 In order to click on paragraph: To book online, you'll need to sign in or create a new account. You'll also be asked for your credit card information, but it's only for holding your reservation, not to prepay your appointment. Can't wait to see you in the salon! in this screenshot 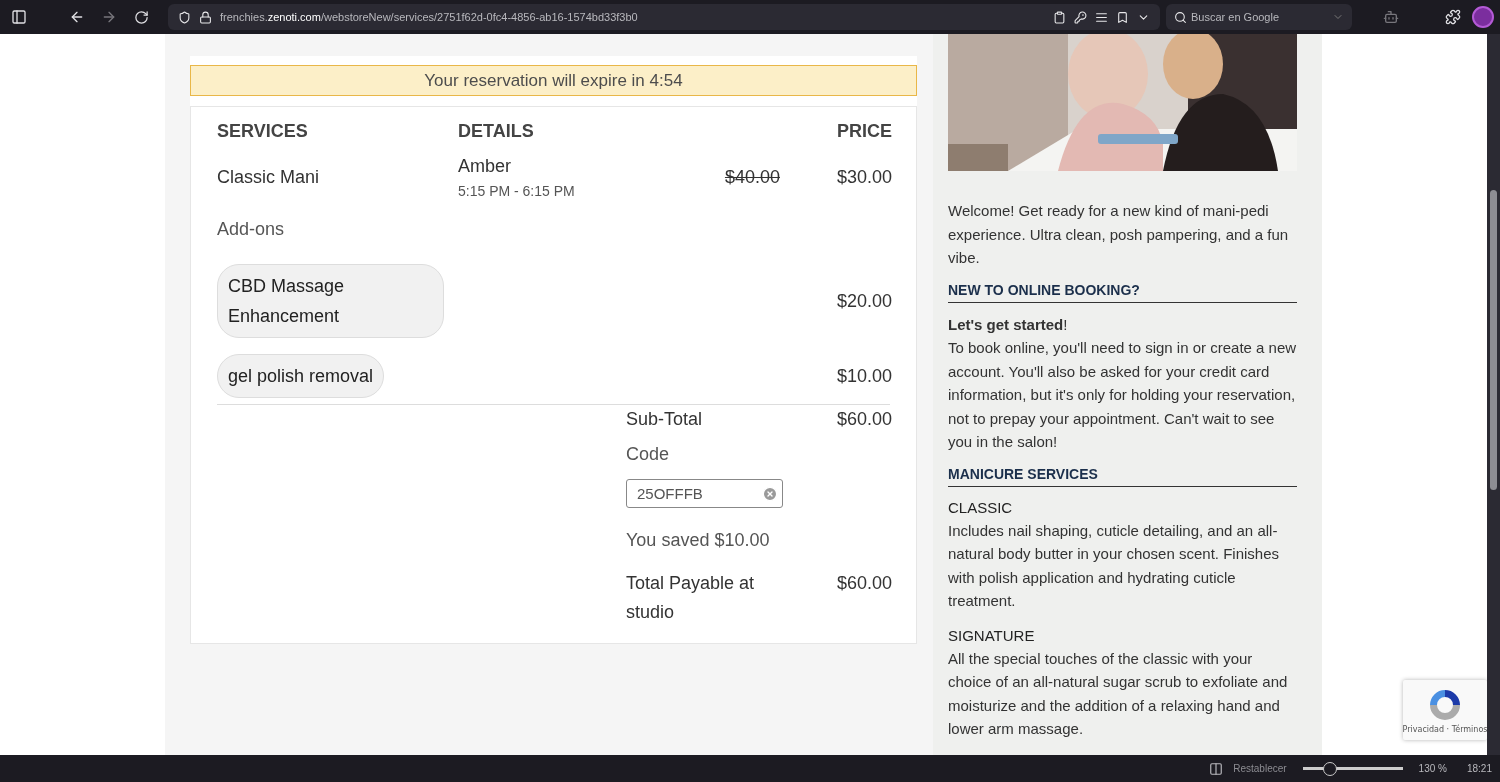, I will do `click(1122, 395)`.